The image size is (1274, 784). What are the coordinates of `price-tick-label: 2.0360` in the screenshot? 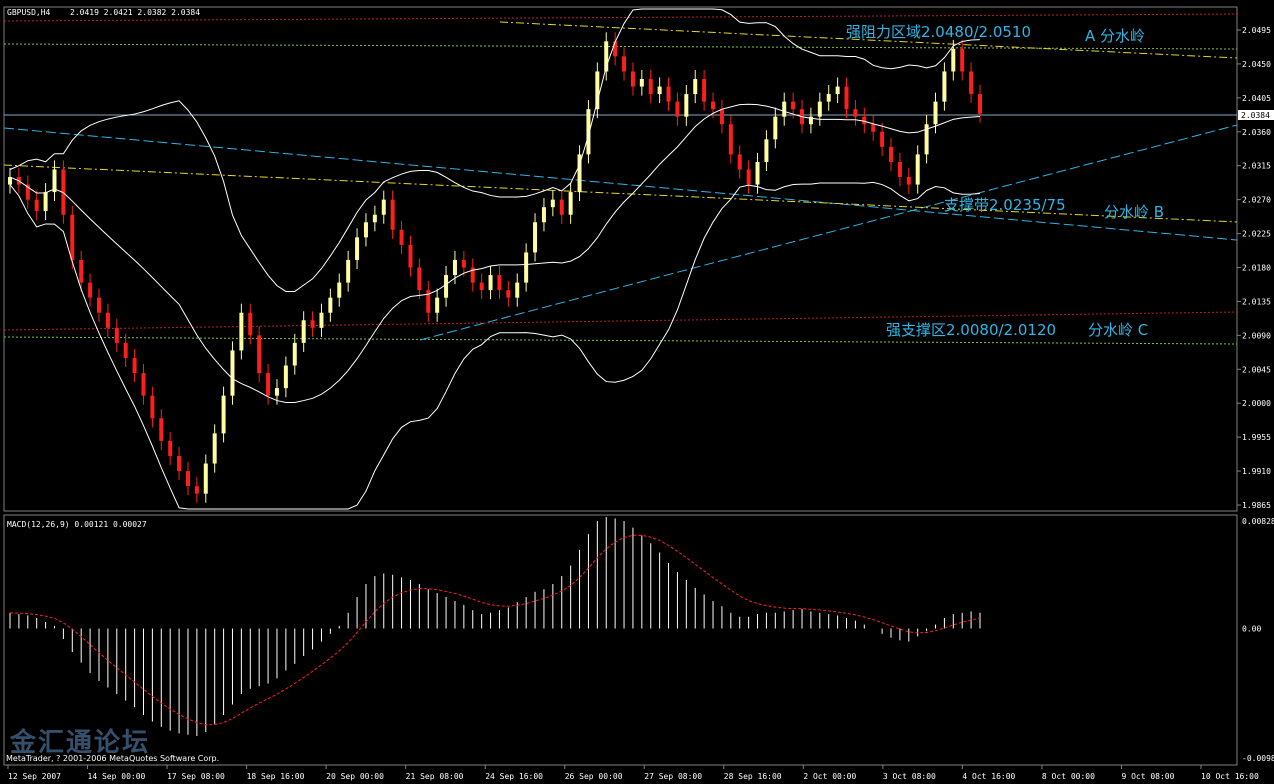 It's located at (1256, 132).